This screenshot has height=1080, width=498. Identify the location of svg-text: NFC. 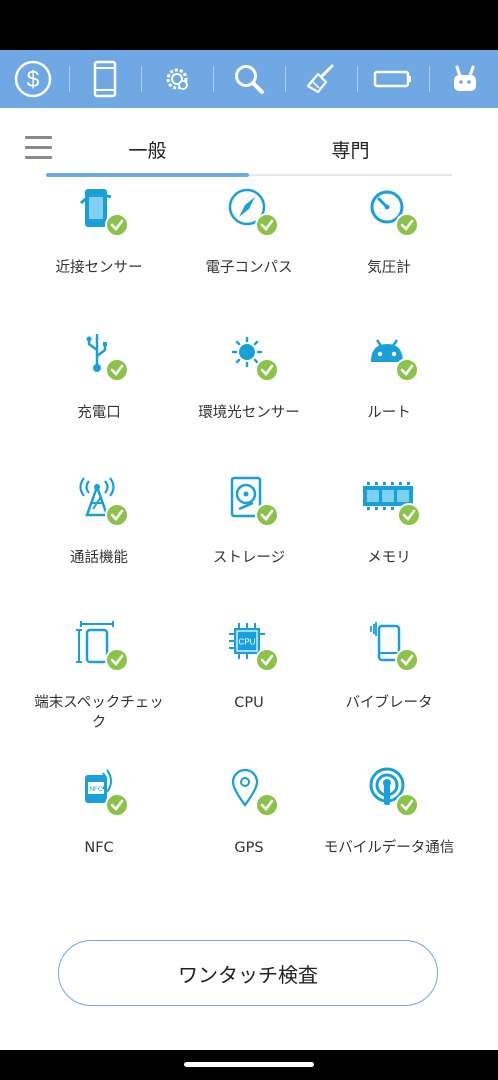
(96, 789).